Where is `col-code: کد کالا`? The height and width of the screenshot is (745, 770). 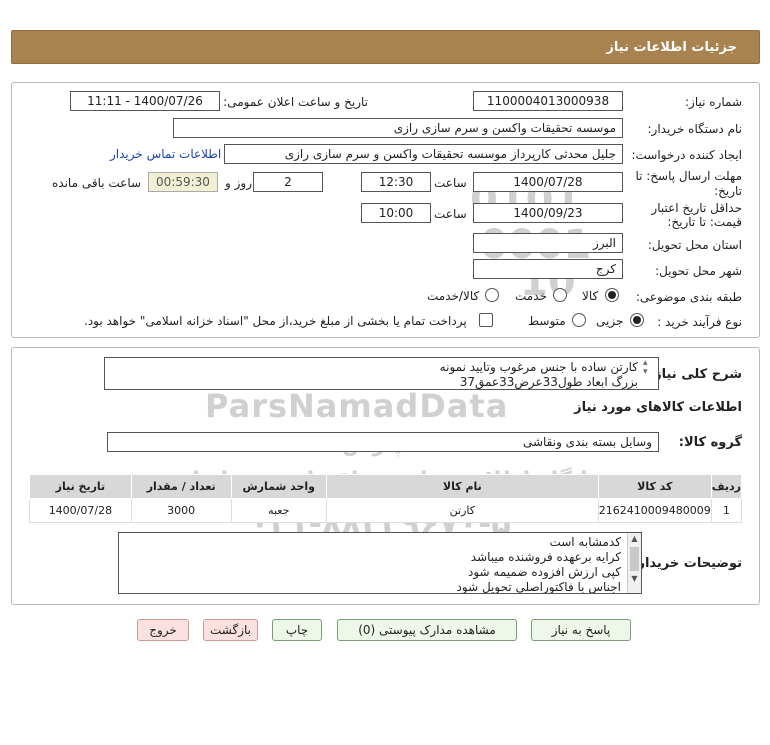
col-code: کد کالا is located at coordinates (654, 486).